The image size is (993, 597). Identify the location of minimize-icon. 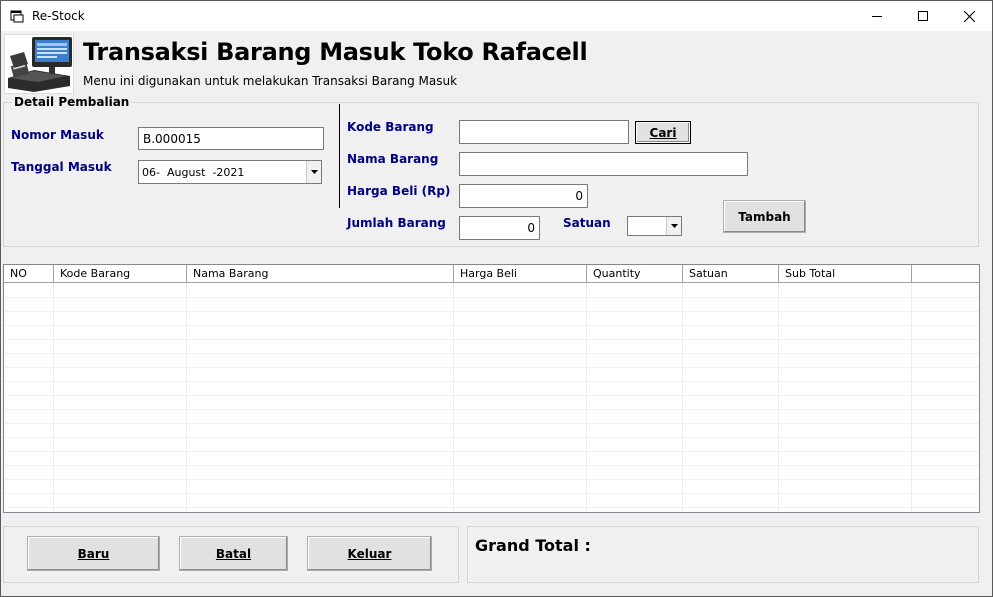
(877, 16).